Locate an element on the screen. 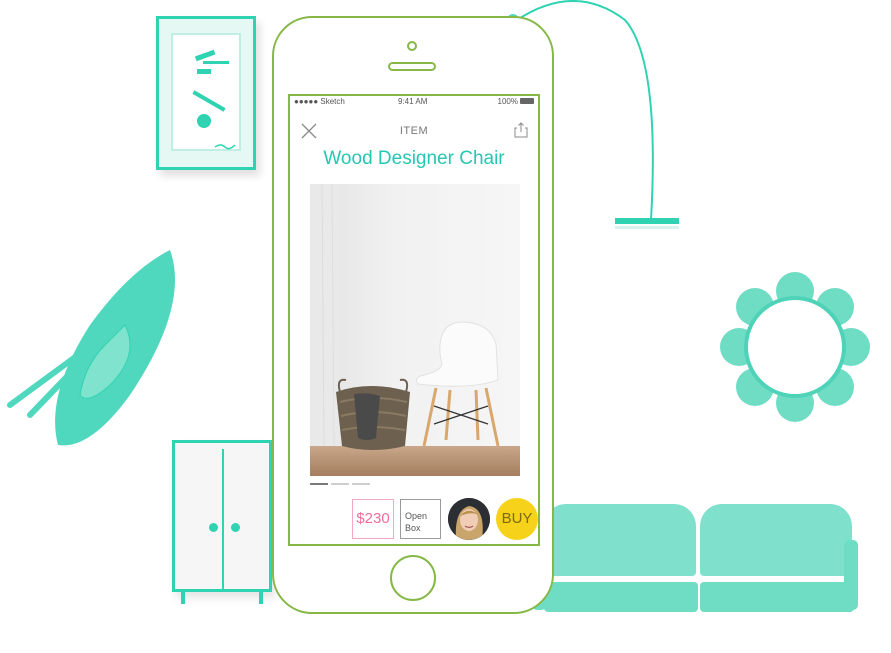  status-carrier: ●●●●● Sketch is located at coordinates (319, 101).